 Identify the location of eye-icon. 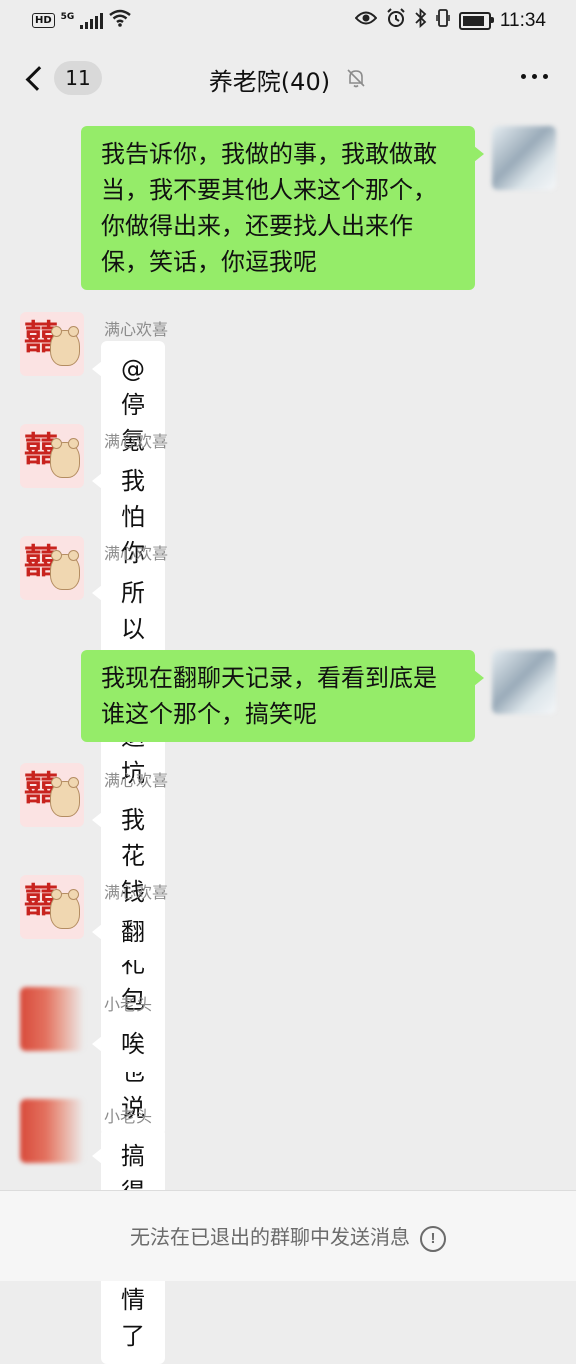
(366, 20).